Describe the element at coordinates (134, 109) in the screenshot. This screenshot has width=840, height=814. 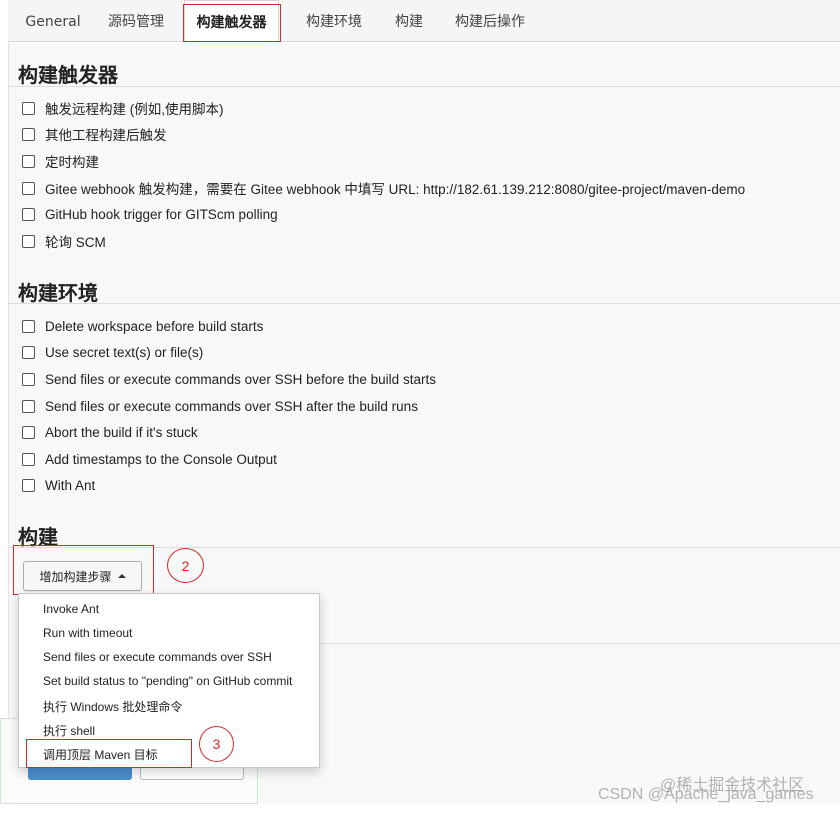
I see `option-label: 触发远程构建 (例如,使用脚本)` at that location.